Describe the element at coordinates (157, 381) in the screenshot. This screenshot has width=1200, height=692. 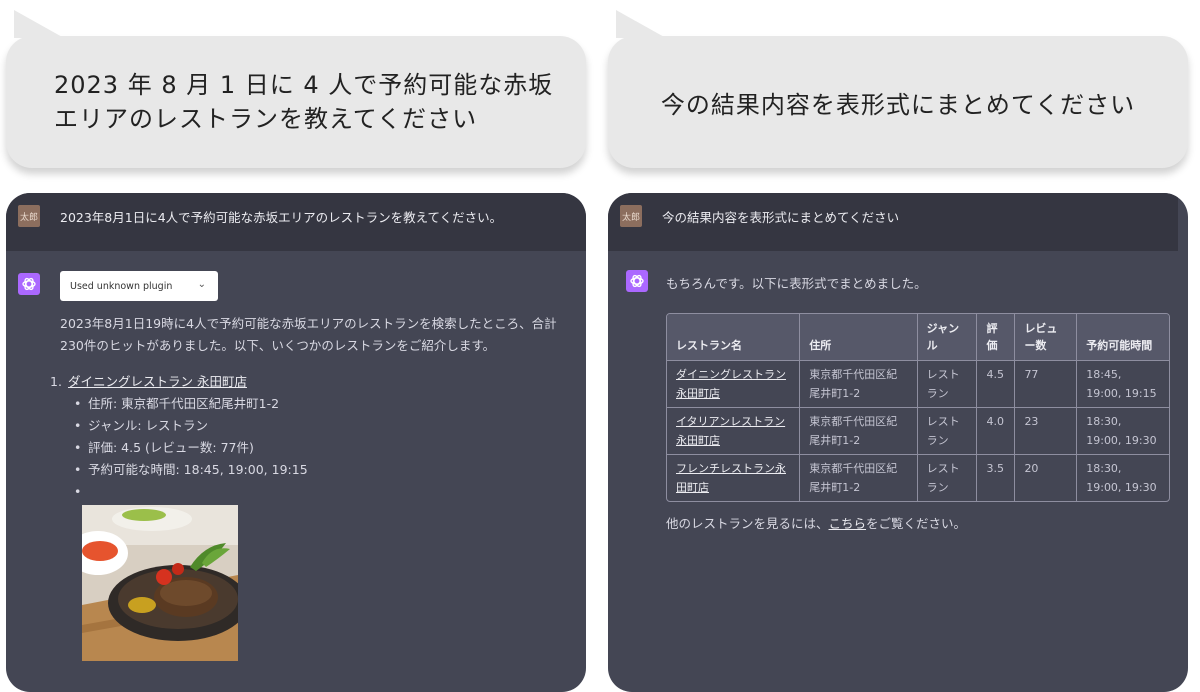
I see `restaurant-link: ダイニングレストラン 永田町店` at that location.